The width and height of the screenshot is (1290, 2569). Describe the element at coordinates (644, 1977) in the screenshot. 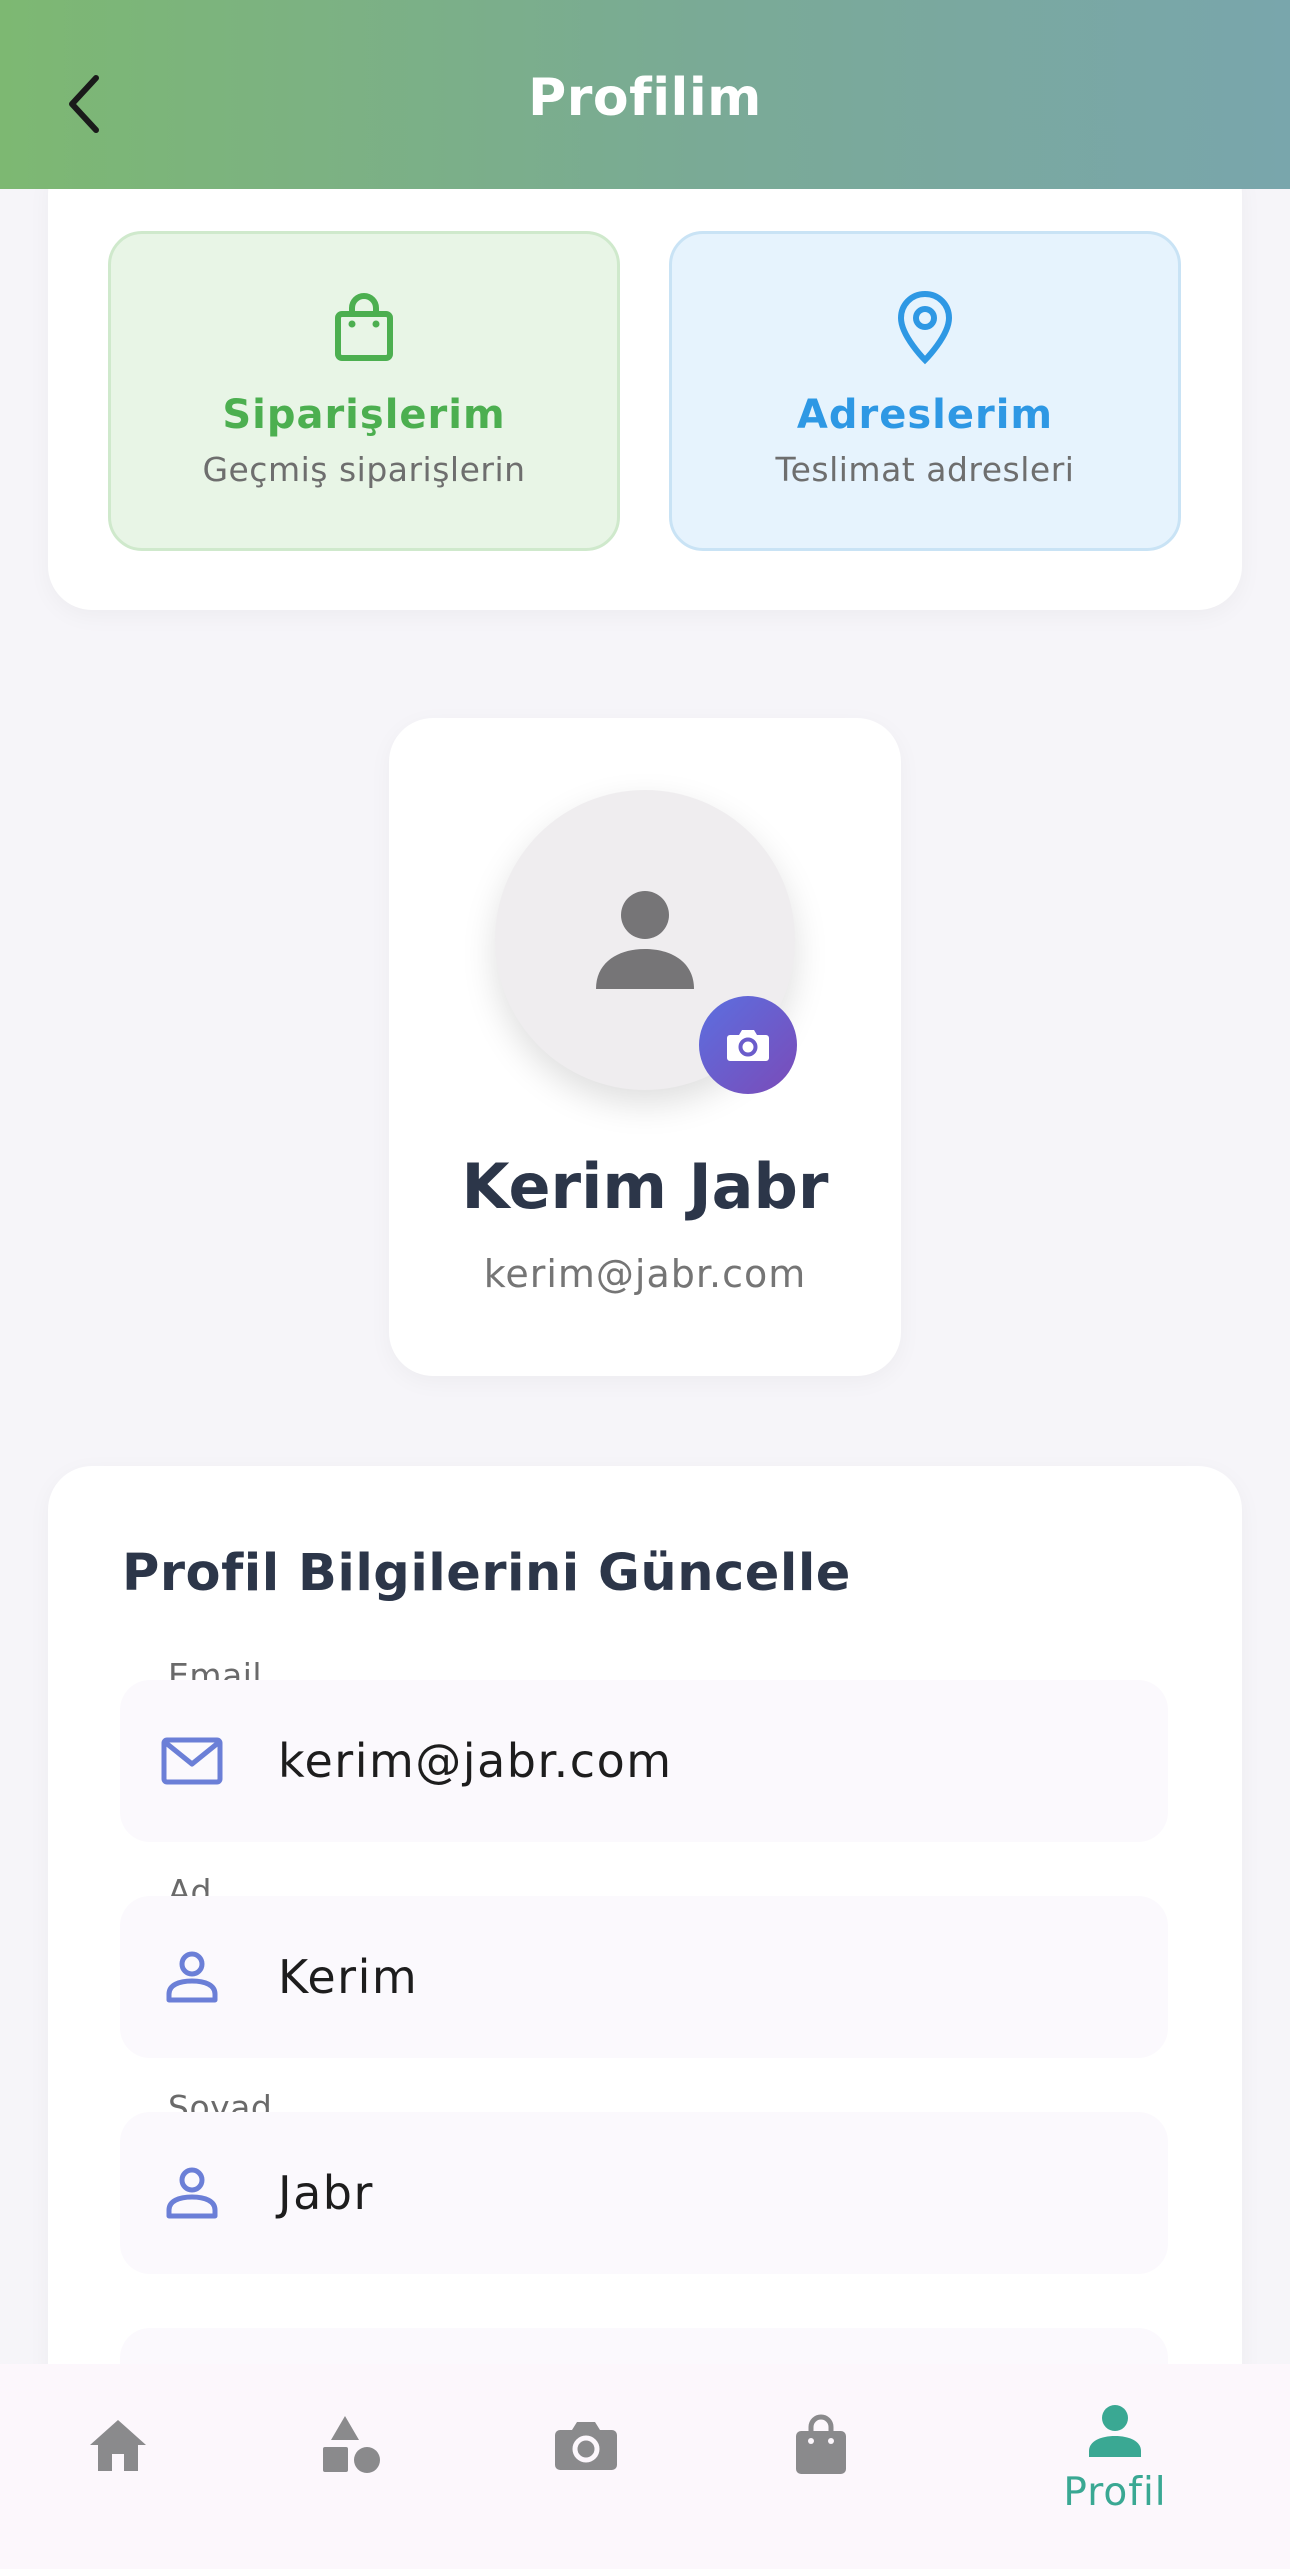

I see `first-name-field: Kerim` at that location.